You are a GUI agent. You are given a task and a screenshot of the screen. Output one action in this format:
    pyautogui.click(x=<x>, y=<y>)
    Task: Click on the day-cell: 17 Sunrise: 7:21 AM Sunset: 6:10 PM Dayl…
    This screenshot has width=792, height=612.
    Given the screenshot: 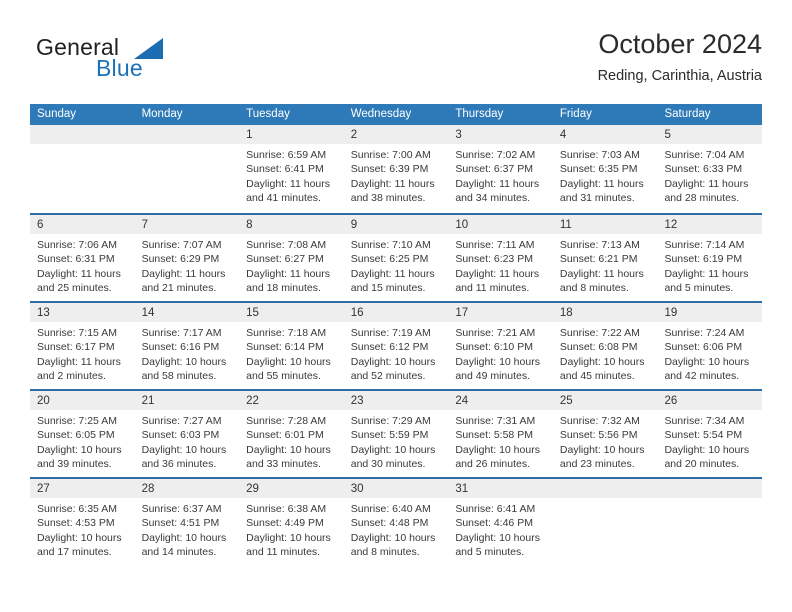 What is the action you would take?
    pyautogui.click(x=500, y=346)
    